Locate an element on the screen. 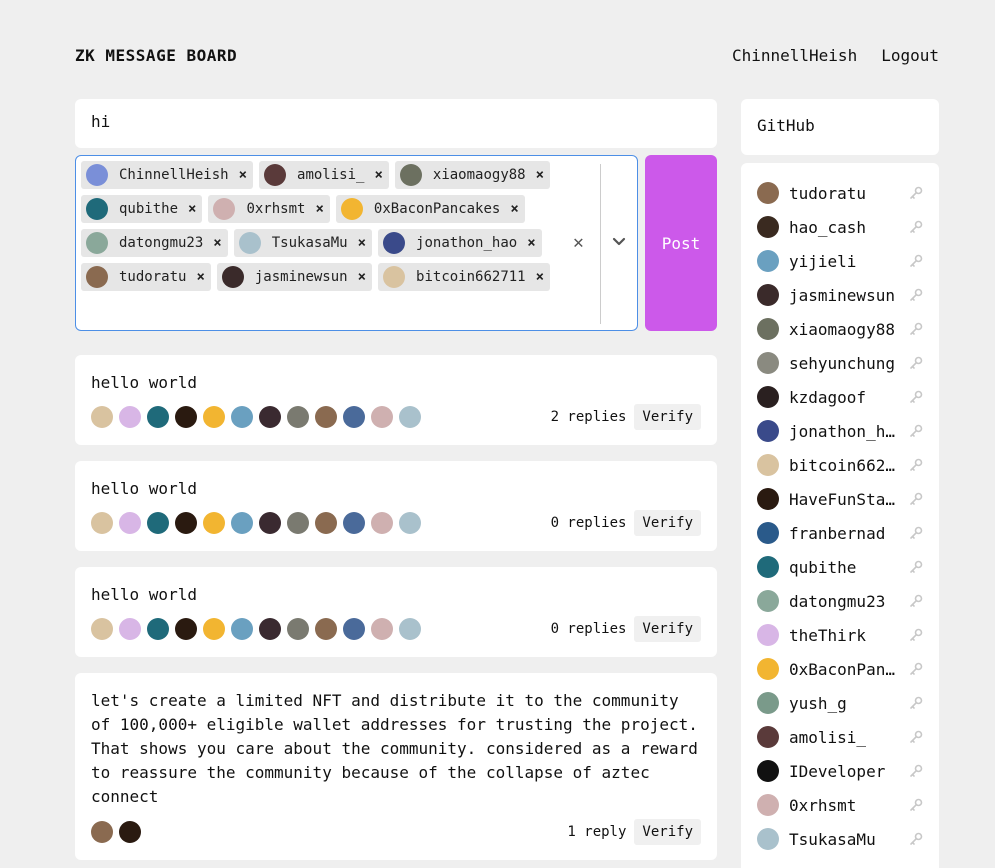 The image size is (995, 868). user-row: yush_g is located at coordinates (840, 703).